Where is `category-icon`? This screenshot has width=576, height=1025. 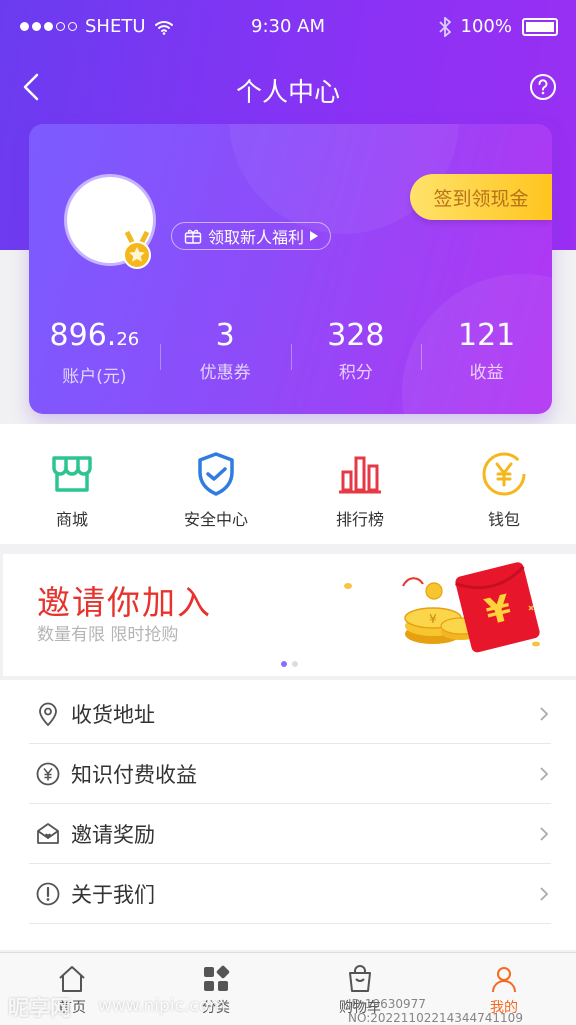 category-icon is located at coordinates (217, 978).